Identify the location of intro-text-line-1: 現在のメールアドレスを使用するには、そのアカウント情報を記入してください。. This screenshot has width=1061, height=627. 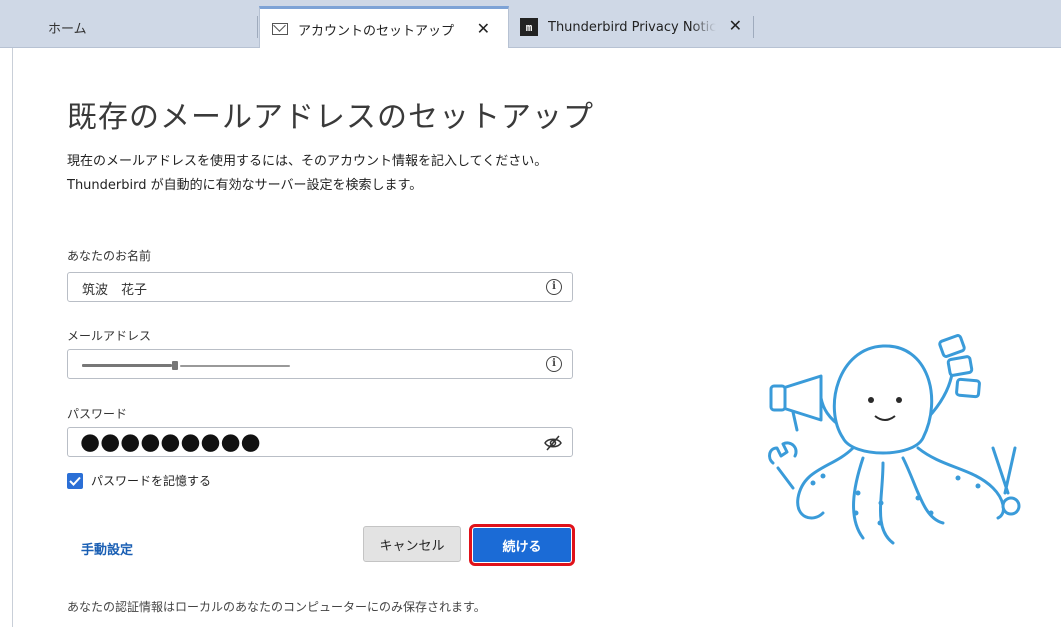
(307, 161).